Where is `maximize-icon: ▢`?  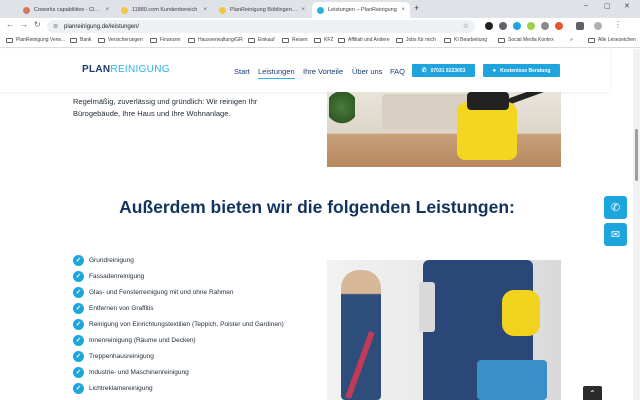 maximize-icon: ▢ is located at coordinates (607, 6).